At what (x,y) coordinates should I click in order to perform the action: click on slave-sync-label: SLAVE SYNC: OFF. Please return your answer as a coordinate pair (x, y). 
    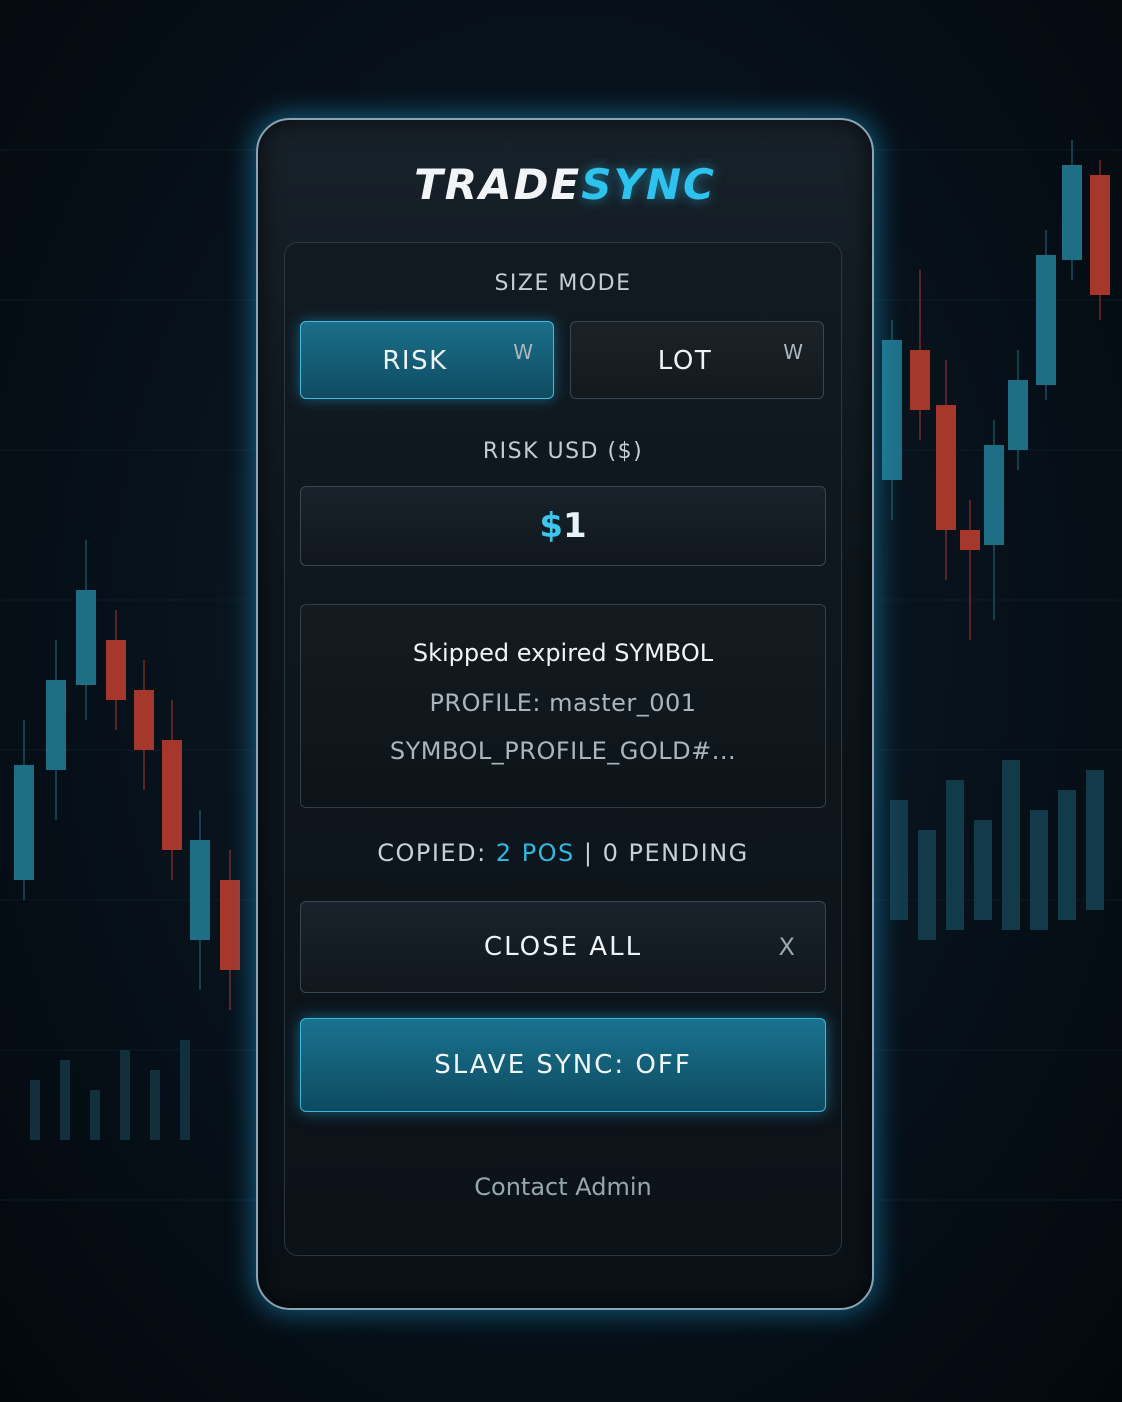
    Looking at the image, I should click on (563, 1065).